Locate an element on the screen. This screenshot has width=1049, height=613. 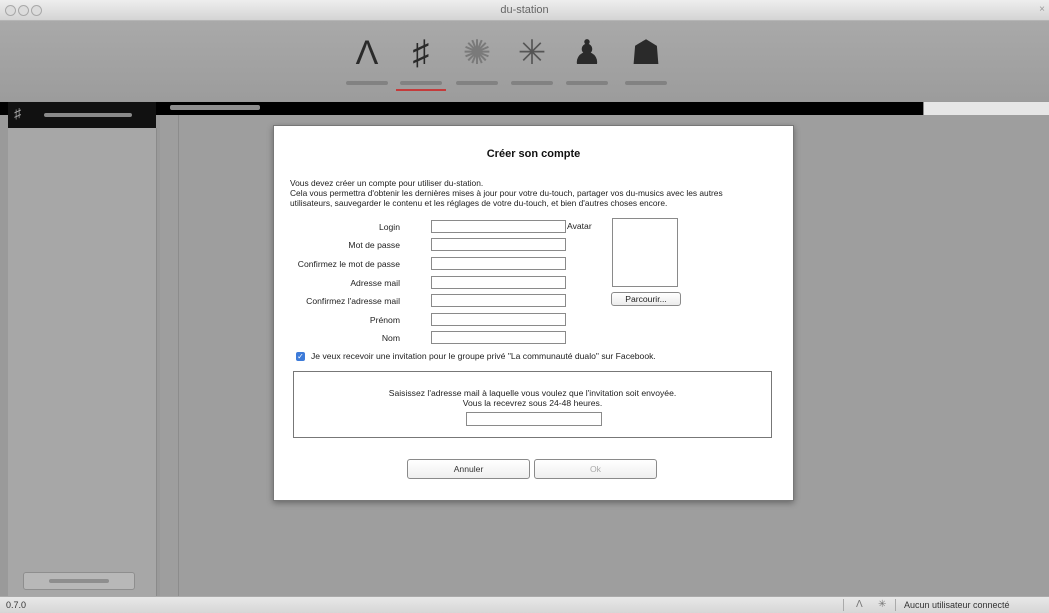
confirm-password-label: Confirmez le mot de passe is located at coordinates (348, 264).